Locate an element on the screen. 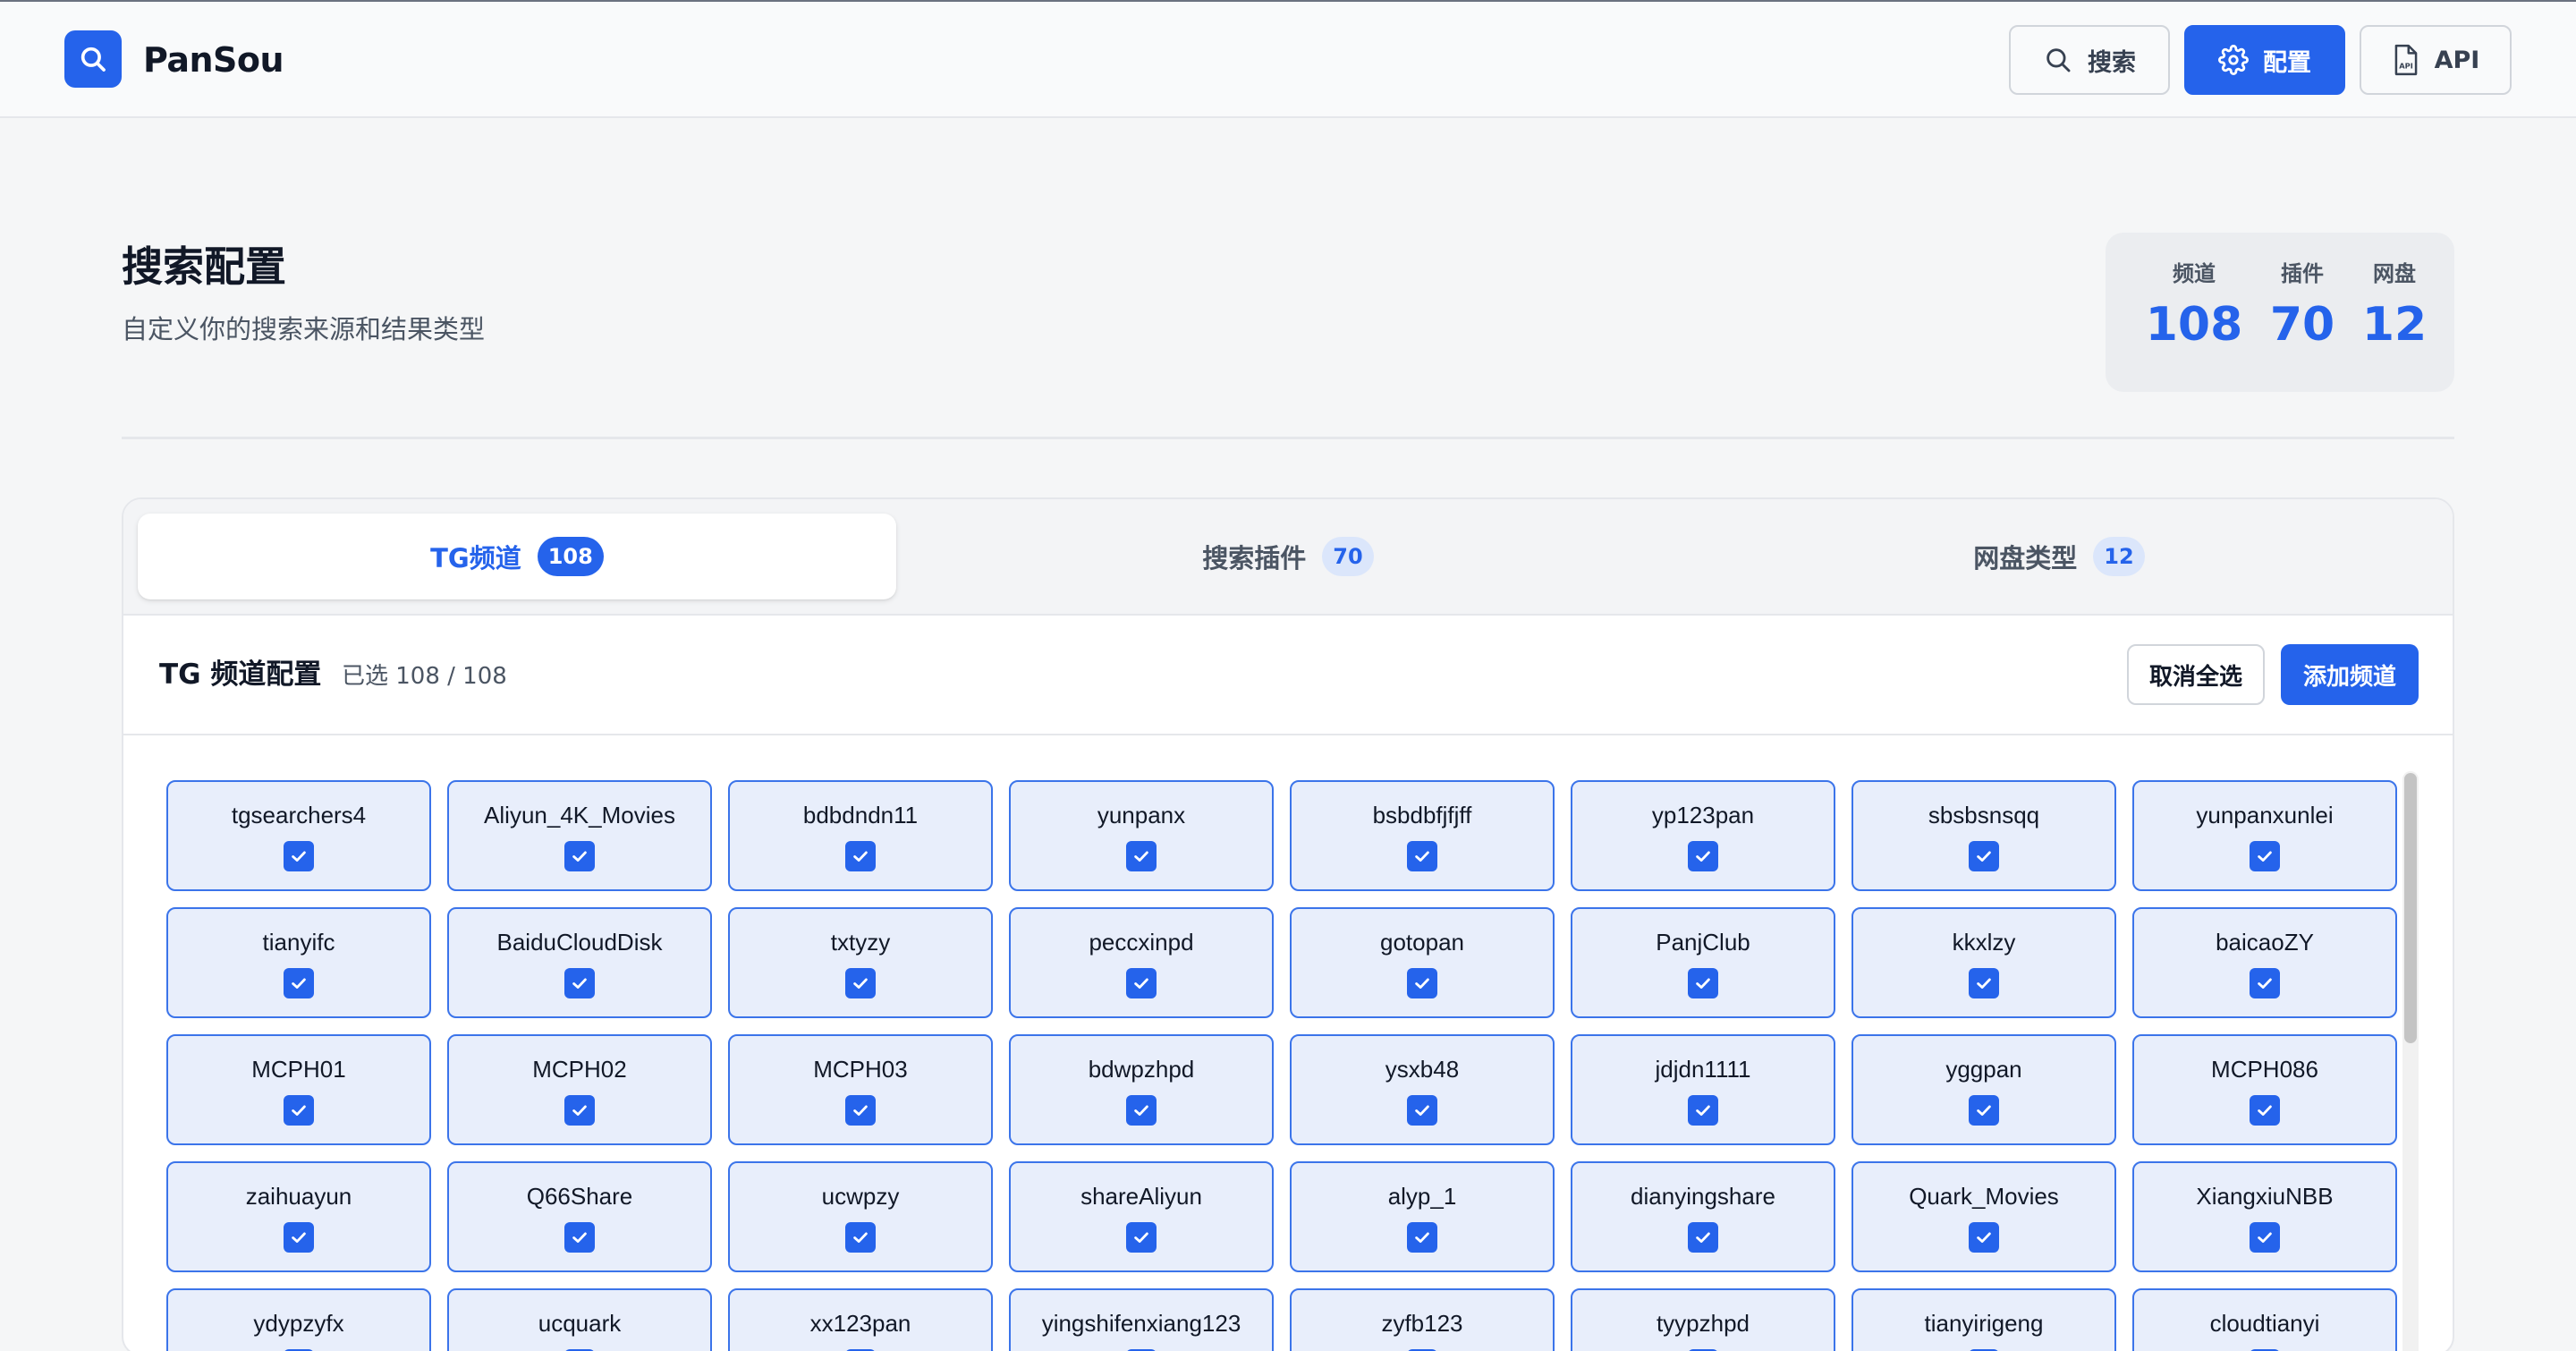  channel-tile: Aliyun_4K_Movies is located at coordinates (579, 836).